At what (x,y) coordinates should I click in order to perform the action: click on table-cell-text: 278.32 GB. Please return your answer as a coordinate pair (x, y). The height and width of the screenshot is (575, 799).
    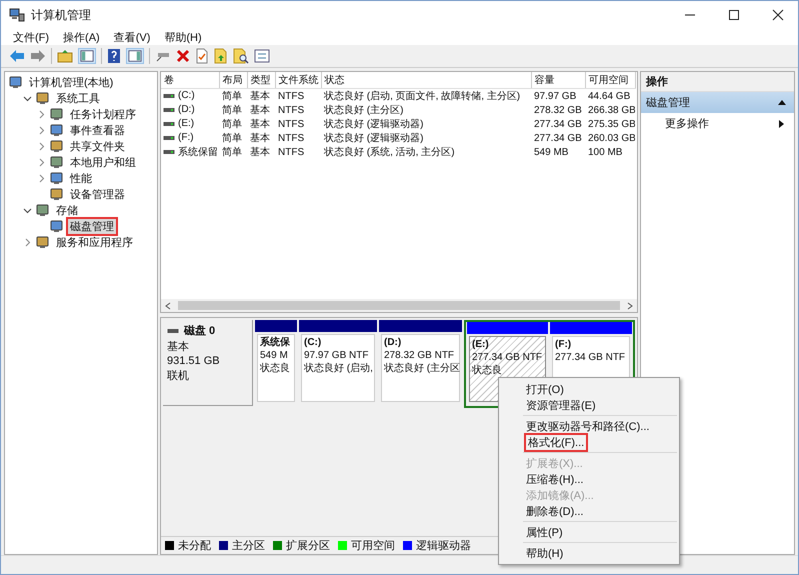
    Looking at the image, I should click on (558, 110).